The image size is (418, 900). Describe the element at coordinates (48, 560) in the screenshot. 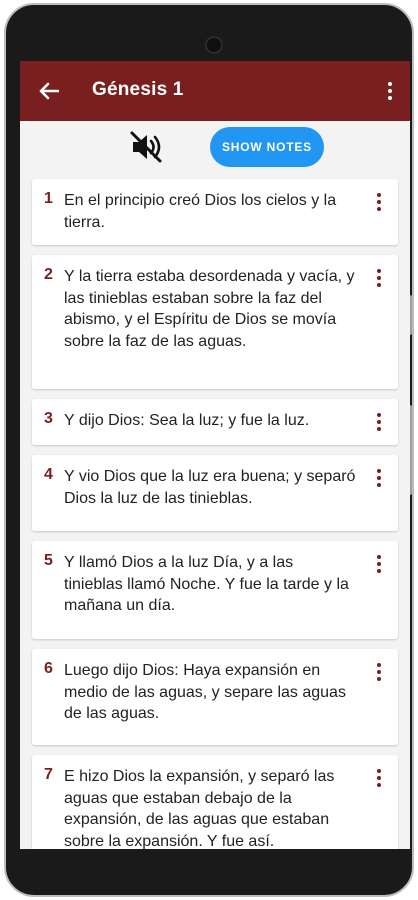

I see `verse-number: 5` at that location.